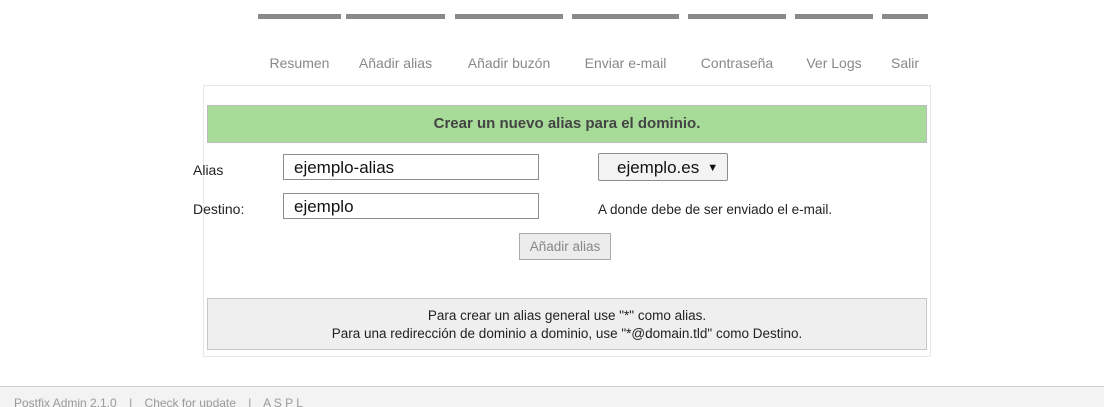 The image size is (1104, 407). Describe the element at coordinates (509, 63) in the screenshot. I see `tab-label: Añadir buzón` at that location.